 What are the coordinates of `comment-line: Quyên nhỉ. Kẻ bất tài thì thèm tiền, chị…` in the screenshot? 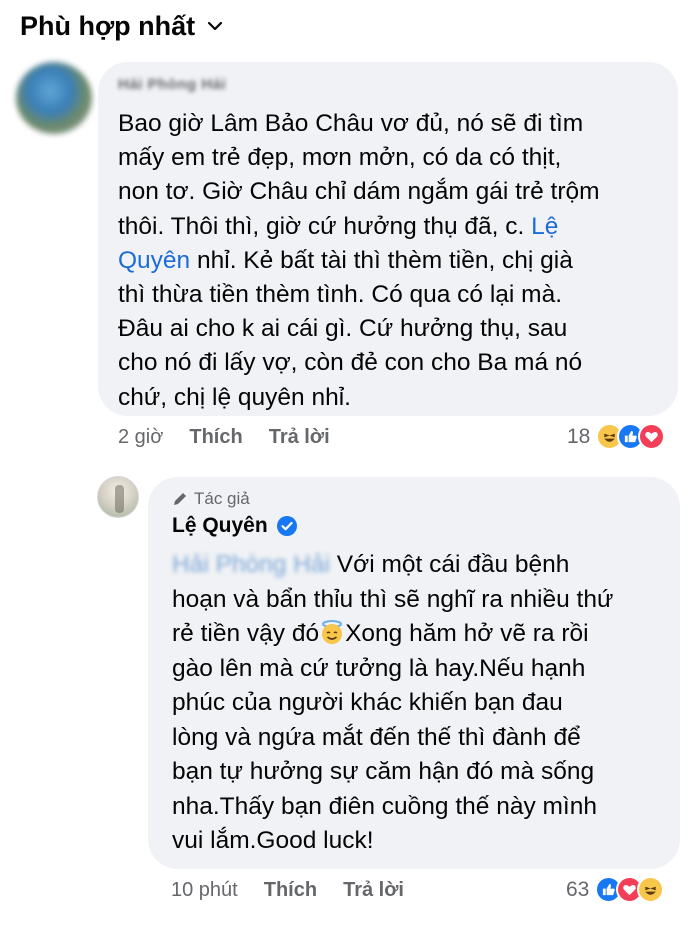 It's located at (359, 261).